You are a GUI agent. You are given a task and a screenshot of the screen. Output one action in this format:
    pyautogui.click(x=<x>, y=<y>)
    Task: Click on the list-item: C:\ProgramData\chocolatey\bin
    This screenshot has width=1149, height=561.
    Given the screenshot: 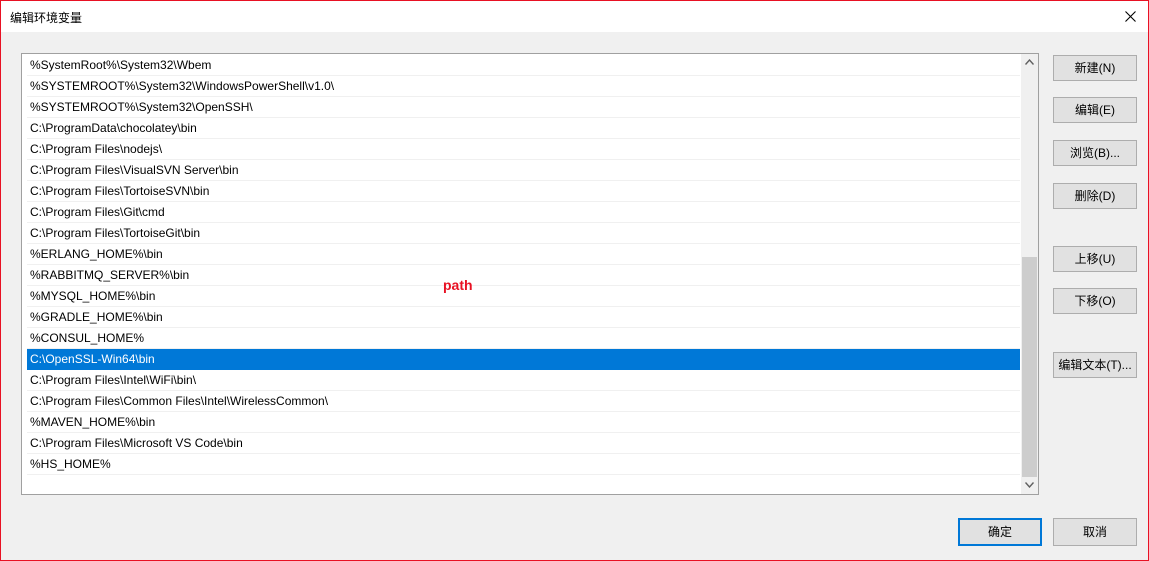 What is the action you would take?
    pyautogui.click(x=523, y=128)
    